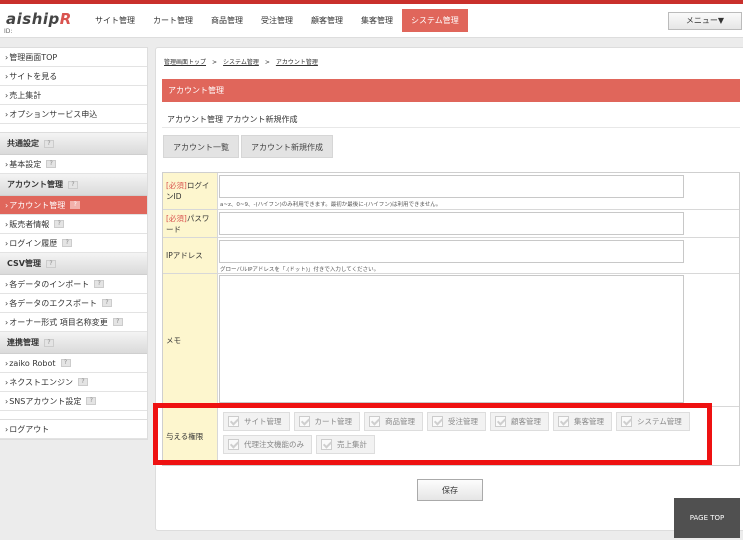  I want to click on nav-cart: カート管理, so click(173, 20).